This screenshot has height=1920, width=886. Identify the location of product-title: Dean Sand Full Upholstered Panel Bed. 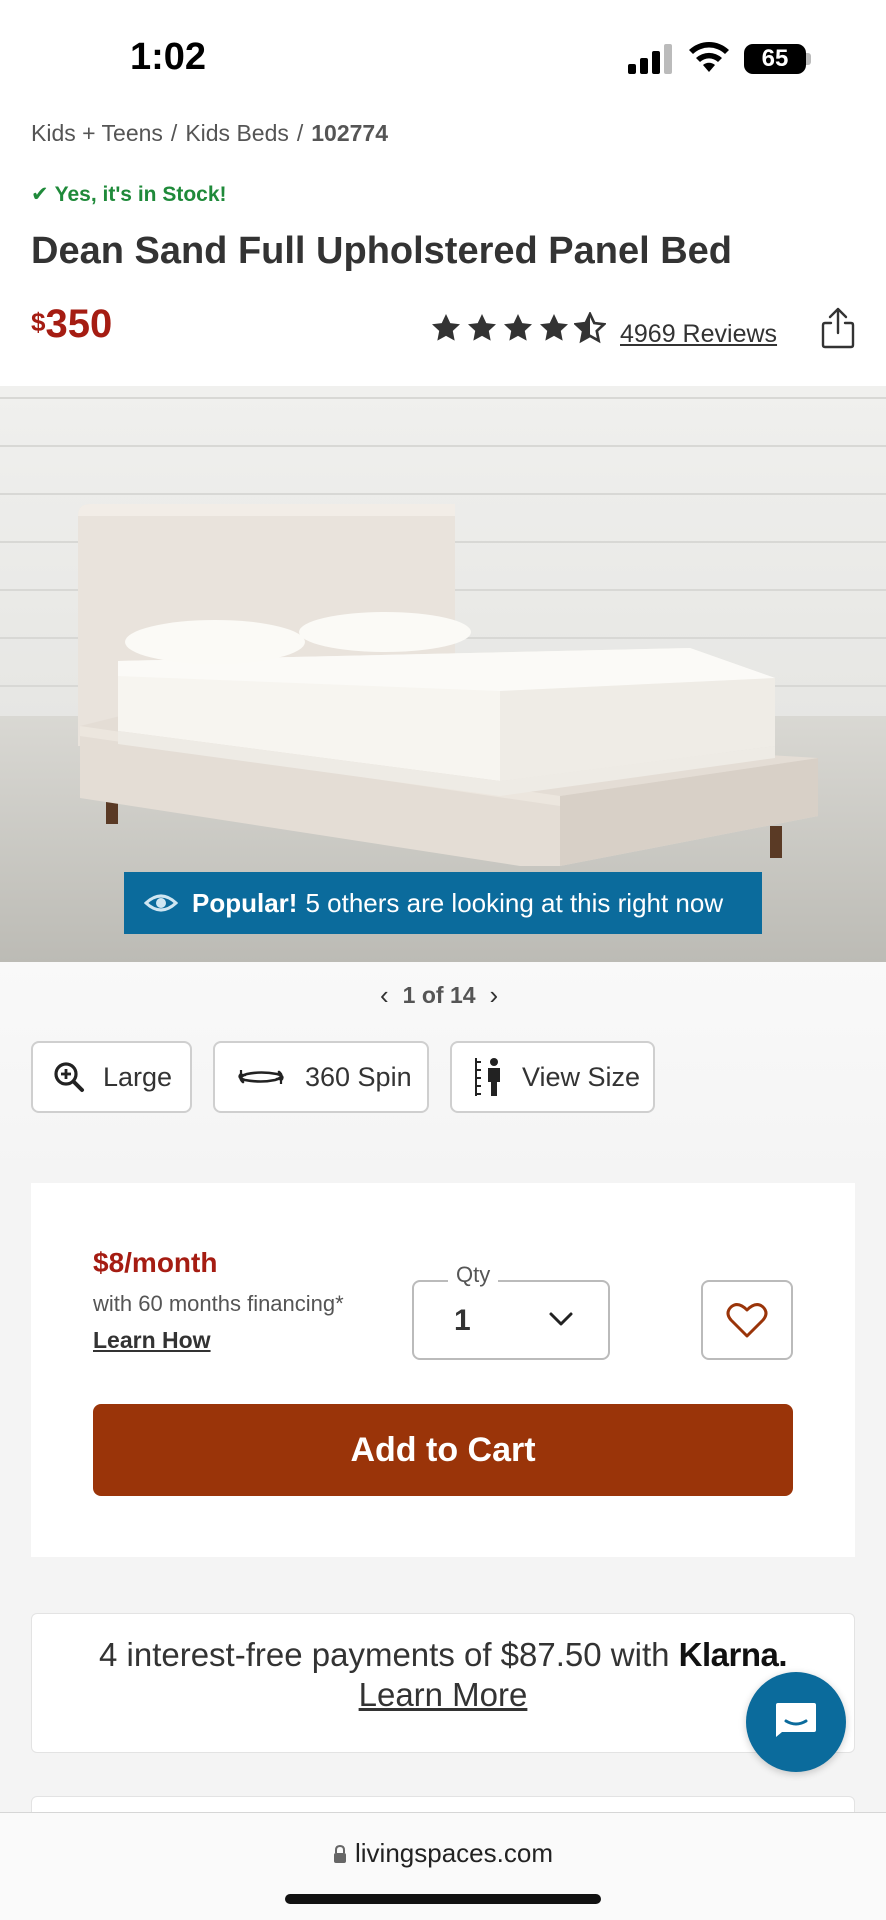
(382, 251).